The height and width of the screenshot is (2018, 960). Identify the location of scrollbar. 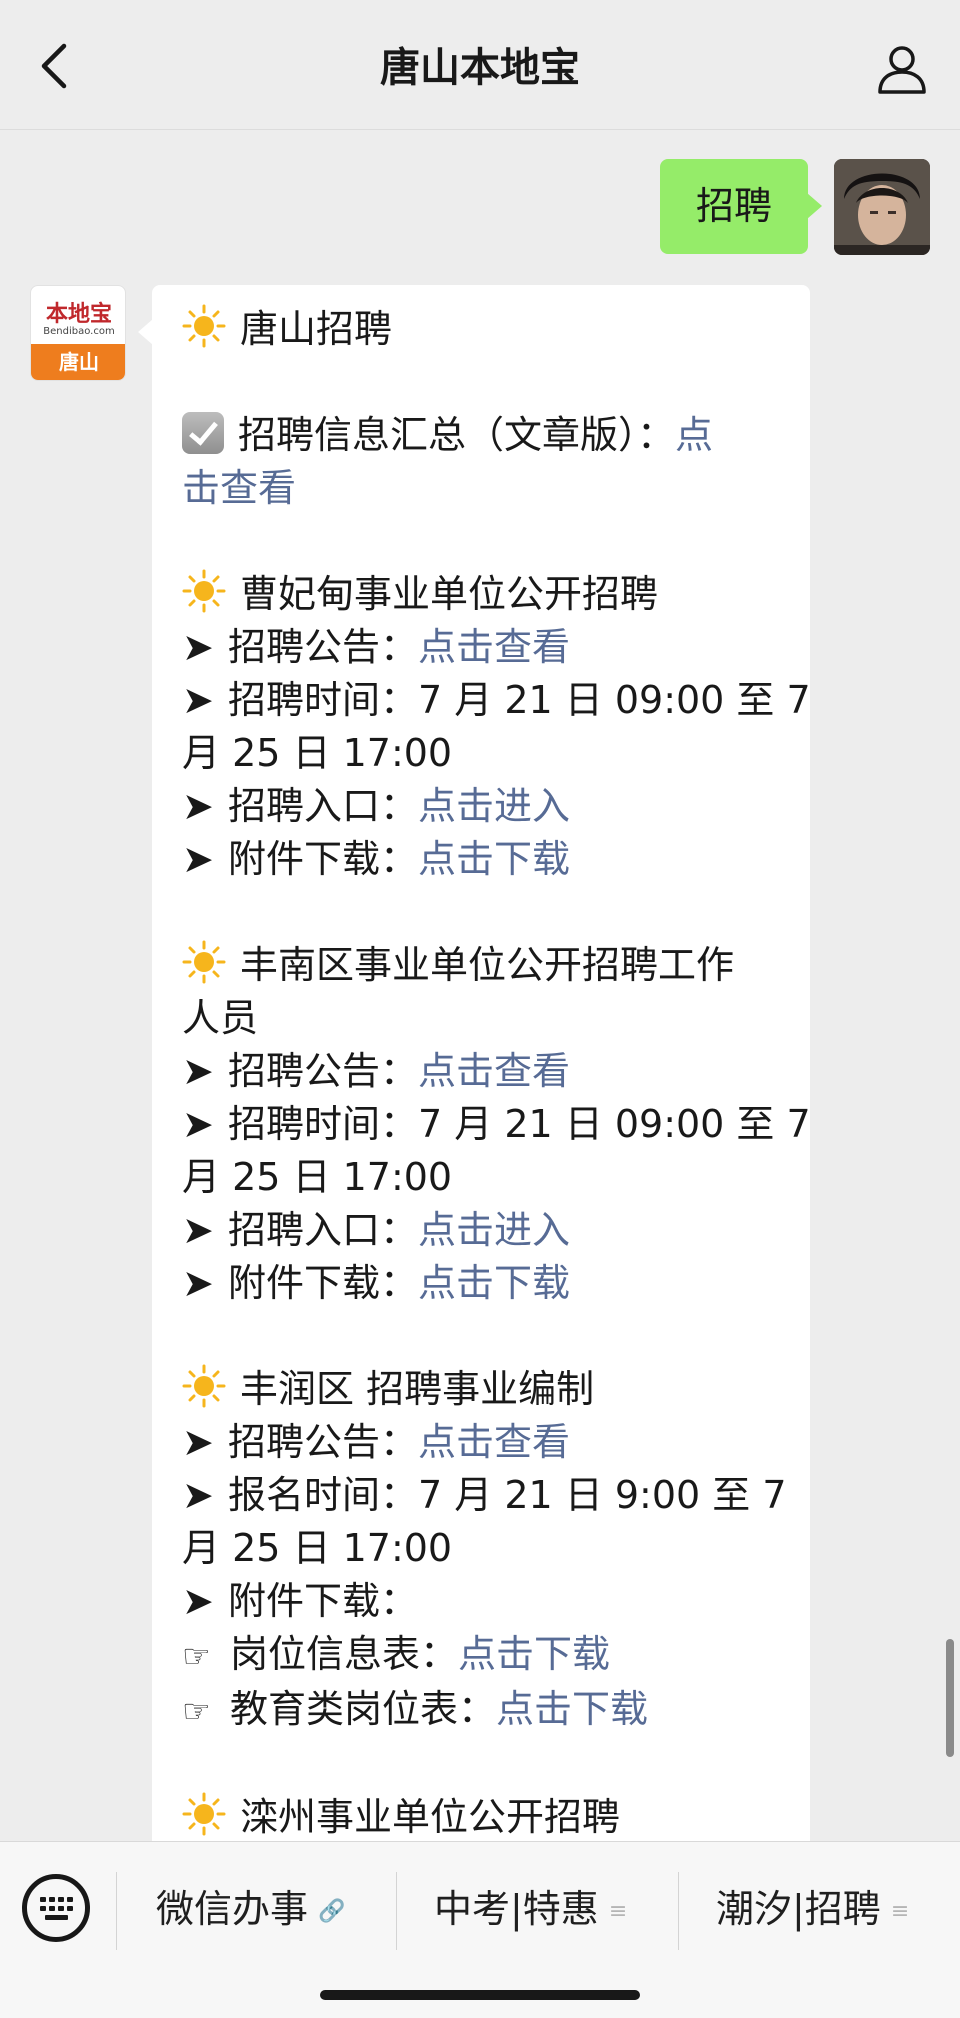
(950, 1698).